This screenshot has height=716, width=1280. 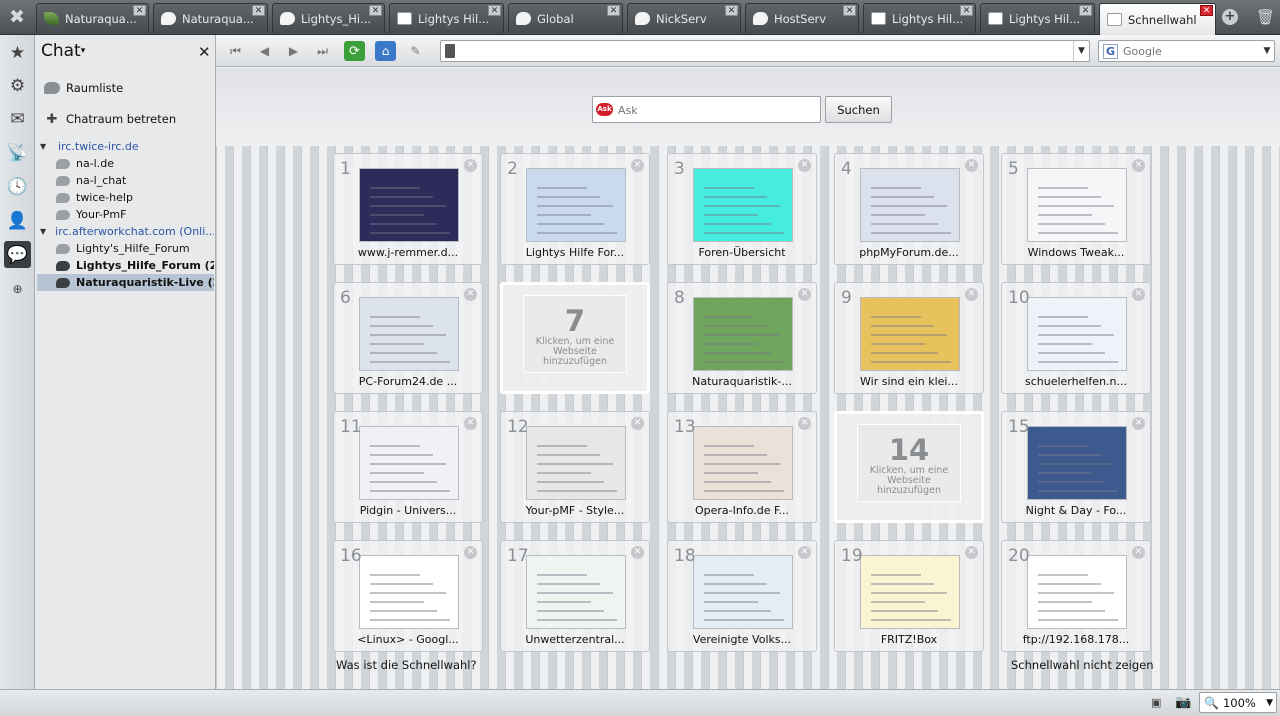 I want to click on tab-3: Lightys_Hi... ✕, so click(x=328, y=18).